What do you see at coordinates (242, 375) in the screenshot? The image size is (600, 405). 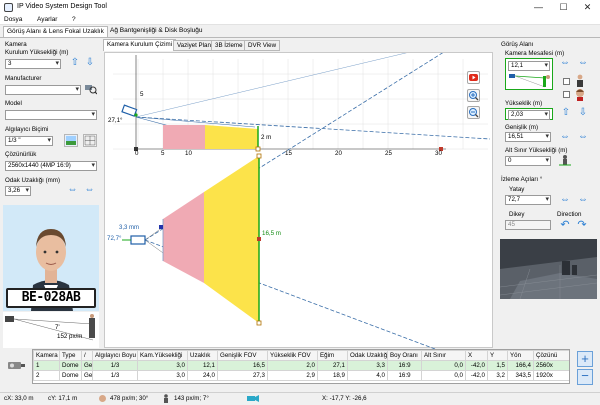 I see `table-cell: 27,3` at bounding box center [242, 375].